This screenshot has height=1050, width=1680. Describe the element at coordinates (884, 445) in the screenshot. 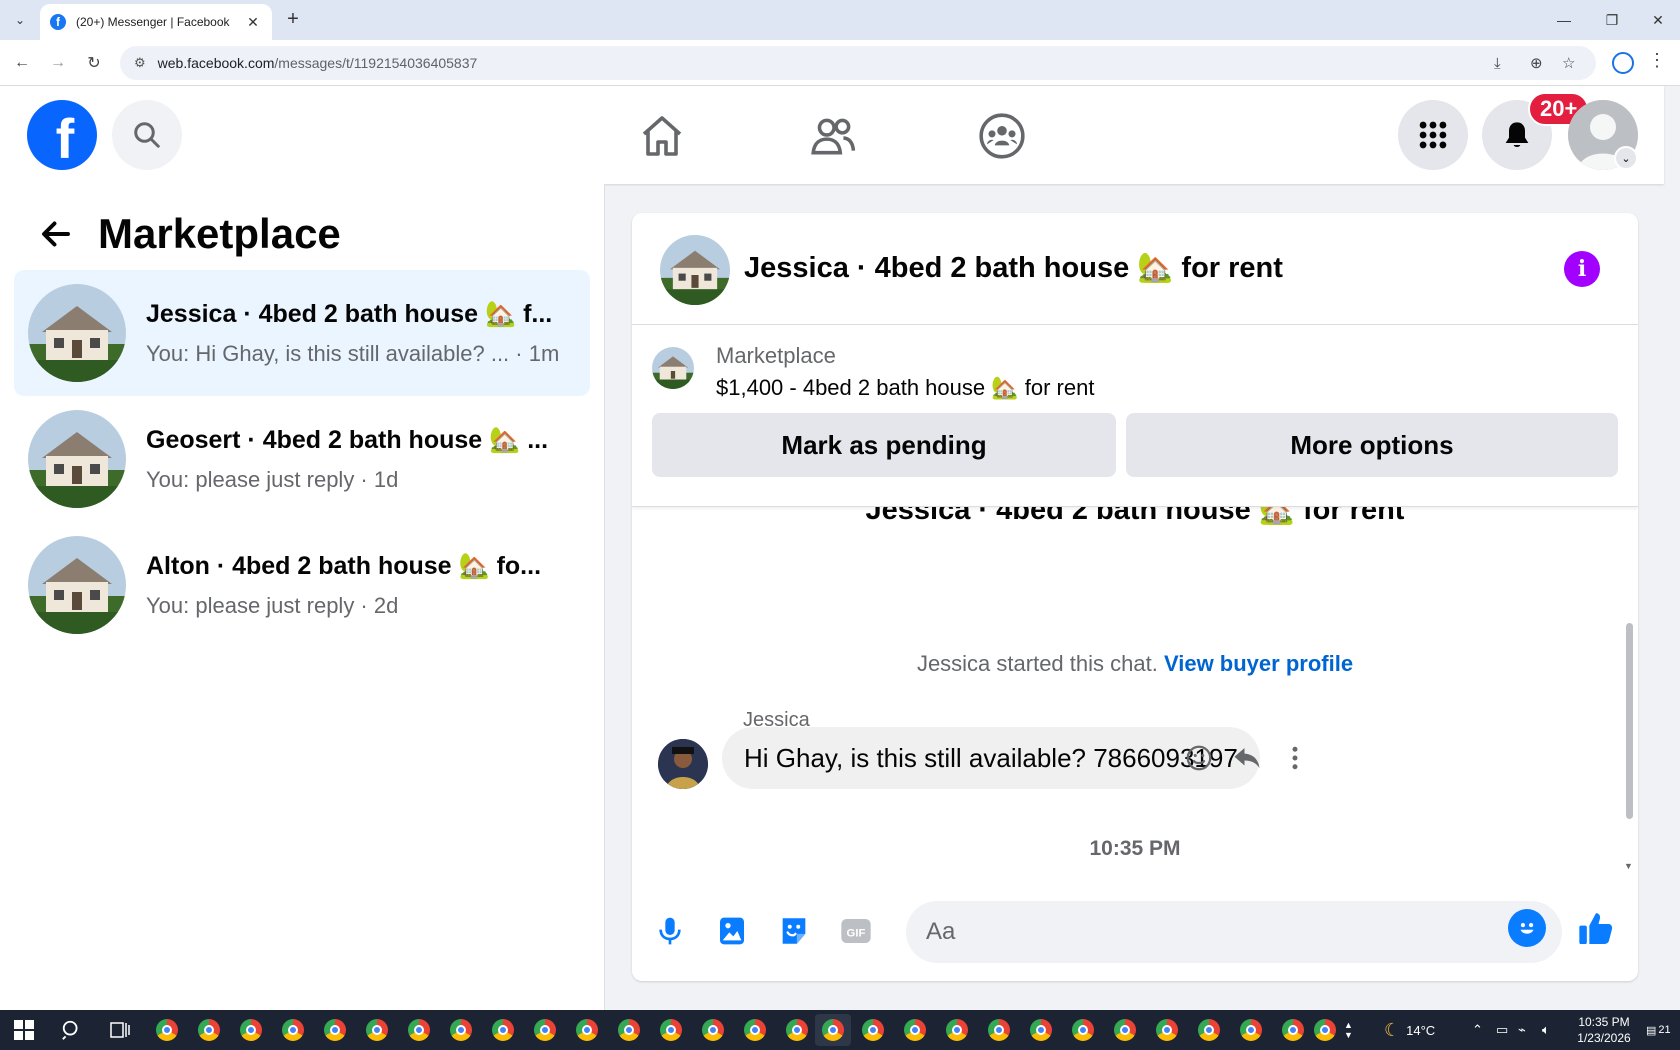

I see `mark-as-pending-button: Mark as pending` at that location.